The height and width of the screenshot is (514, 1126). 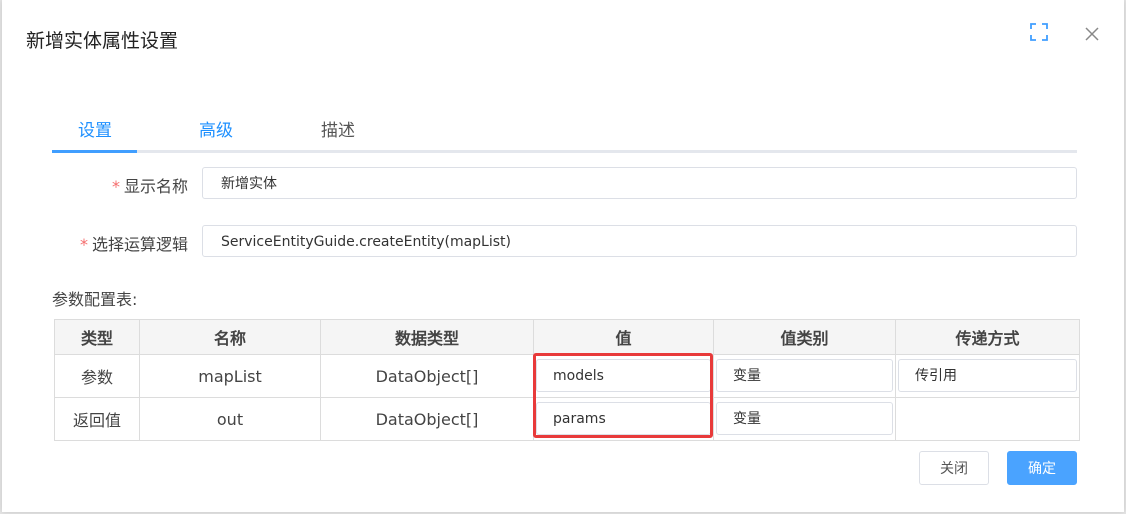 What do you see at coordinates (94, 151) in the screenshot?
I see `active-tab-indicator` at bounding box center [94, 151].